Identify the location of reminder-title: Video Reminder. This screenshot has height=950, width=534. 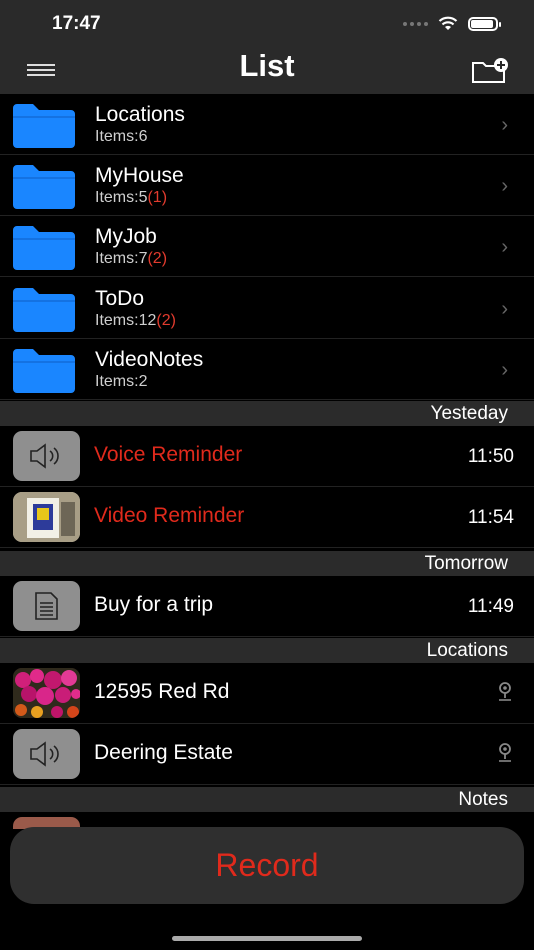
(169, 515).